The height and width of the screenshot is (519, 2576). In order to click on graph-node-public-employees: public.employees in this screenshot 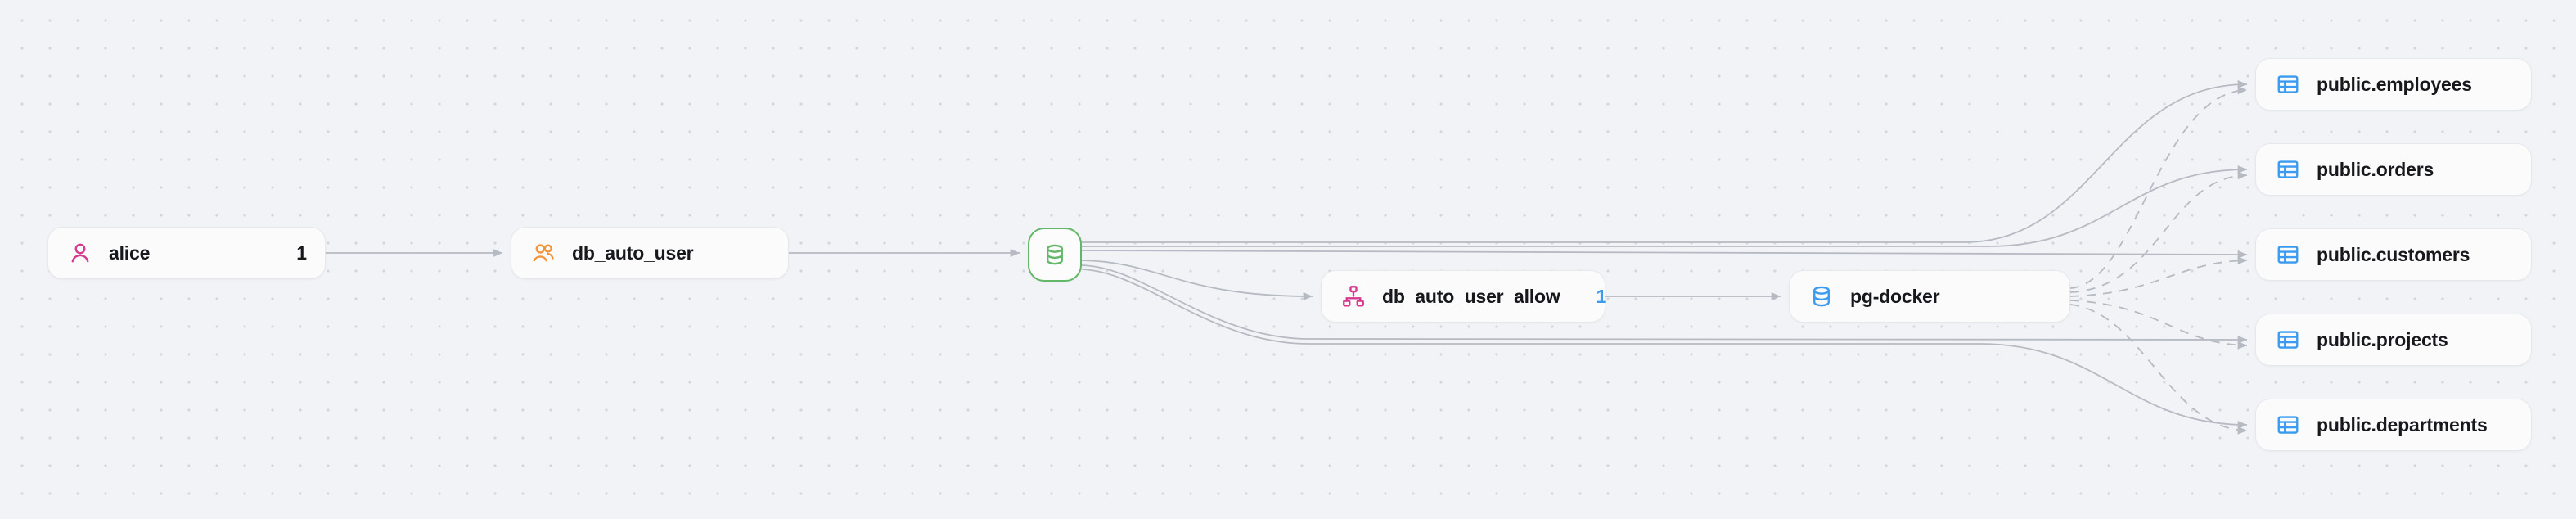, I will do `click(2393, 84)`.